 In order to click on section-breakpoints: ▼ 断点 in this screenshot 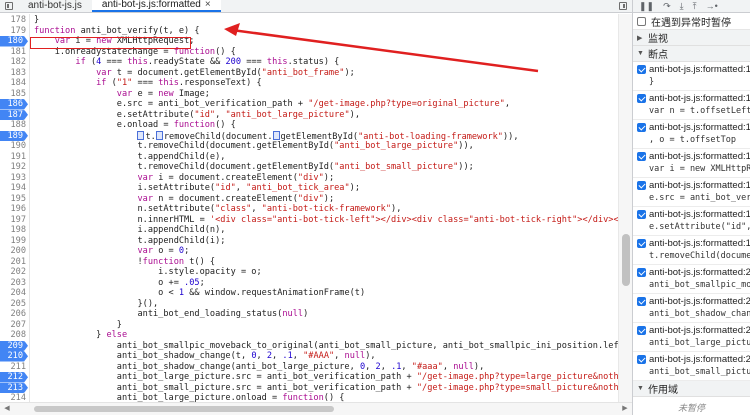, I will do `click(691, 54)`.